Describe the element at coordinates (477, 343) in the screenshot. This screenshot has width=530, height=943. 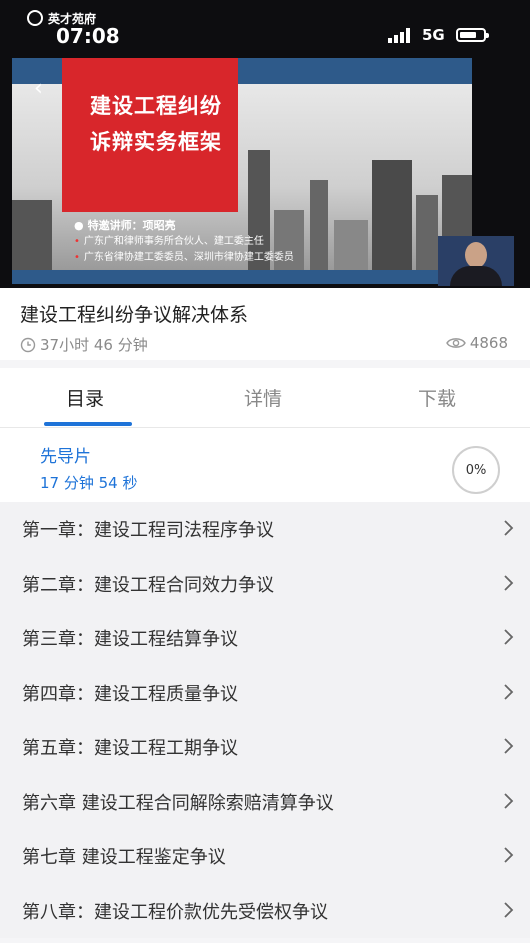
I see `view-count: 4868` at that location.